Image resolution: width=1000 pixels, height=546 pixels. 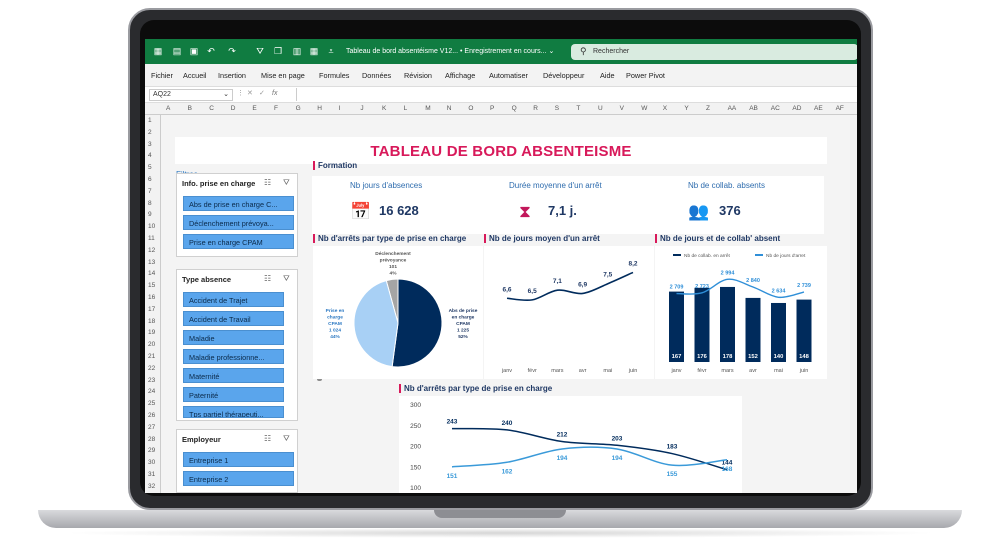 What do you see at coordinates (535, 108) in the screenshot?
I see `column-header: R` at bounding box center [535, 108].